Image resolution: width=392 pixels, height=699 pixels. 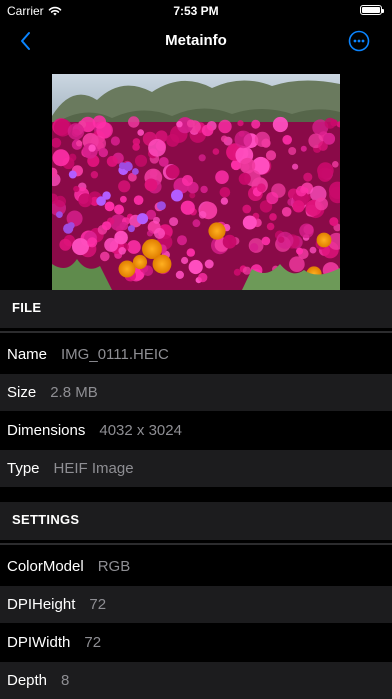 What do you see at coordinates (65, 680) in the screenshot?
I see `row-value: 8` at bounding box center [65, 680].